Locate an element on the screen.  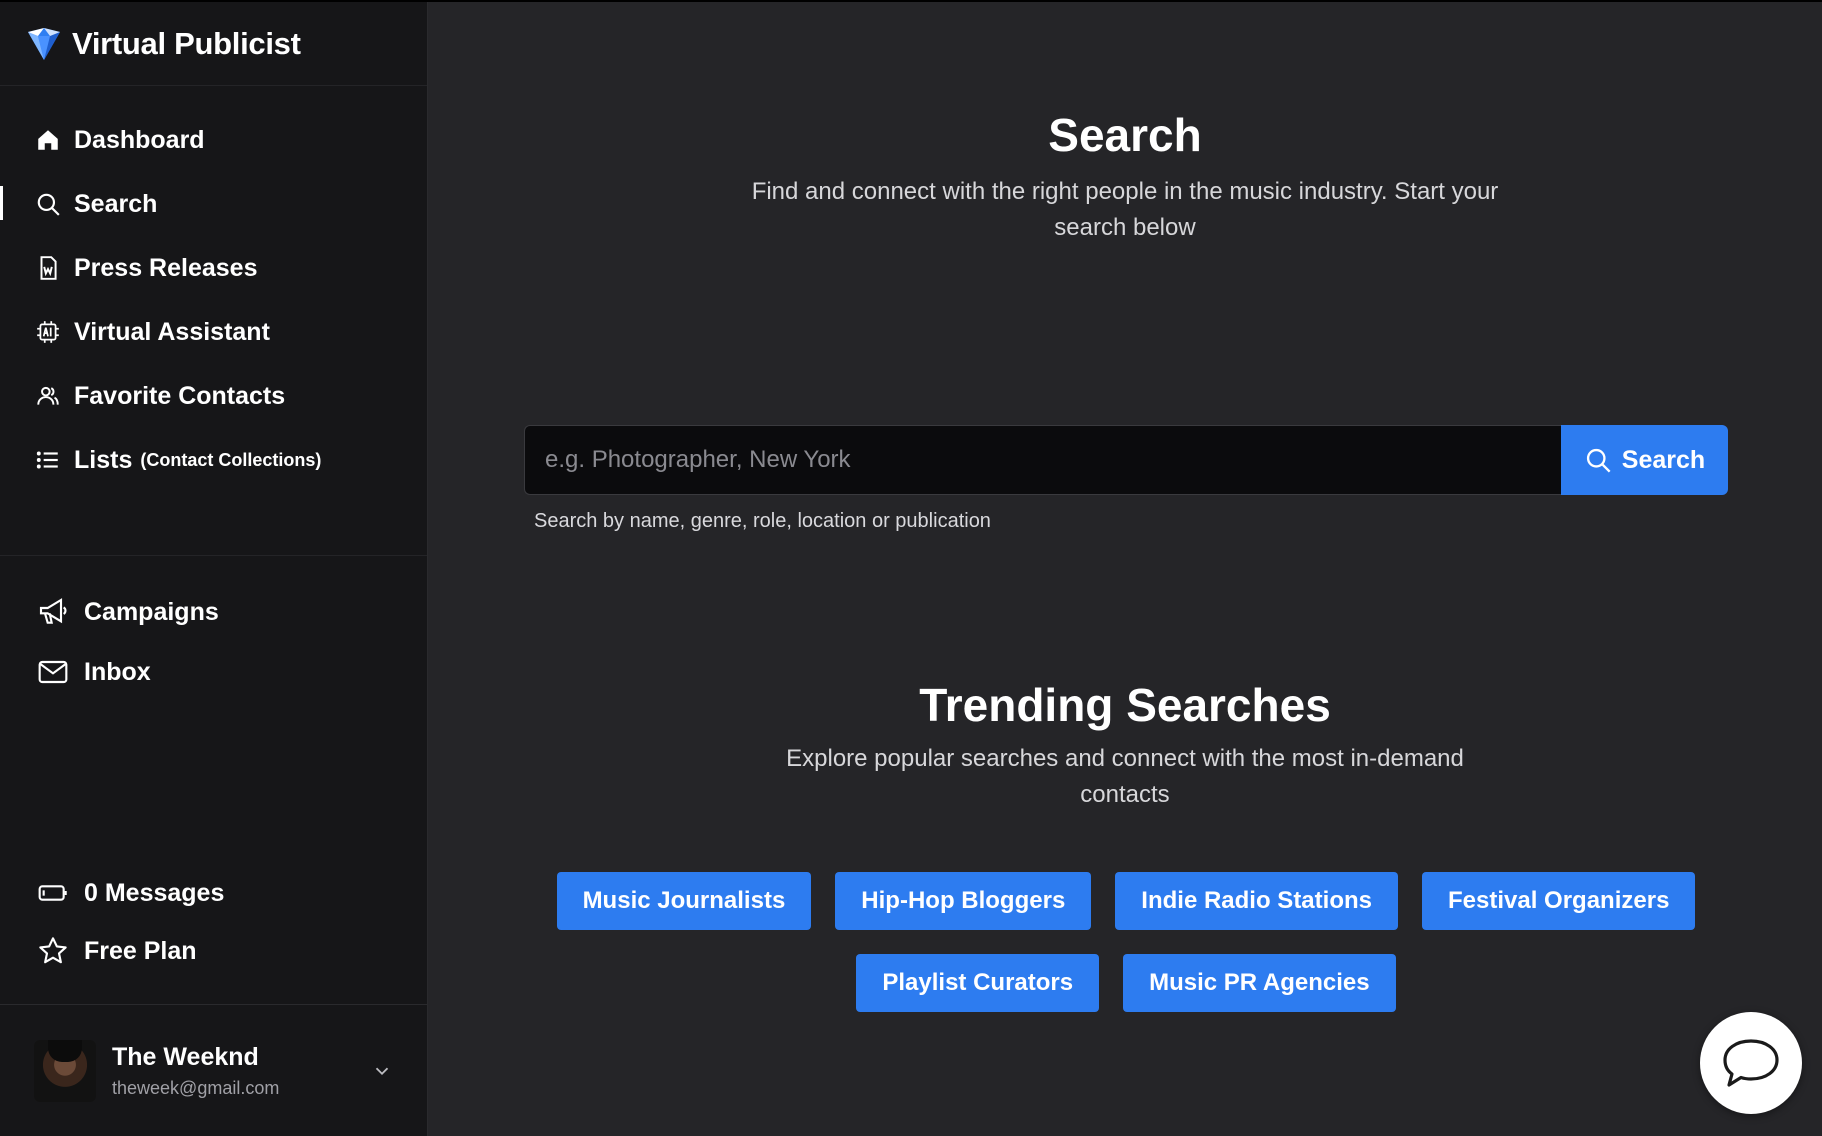
nav-item-messages: 0 Messages is located at coordinates (213, 893).